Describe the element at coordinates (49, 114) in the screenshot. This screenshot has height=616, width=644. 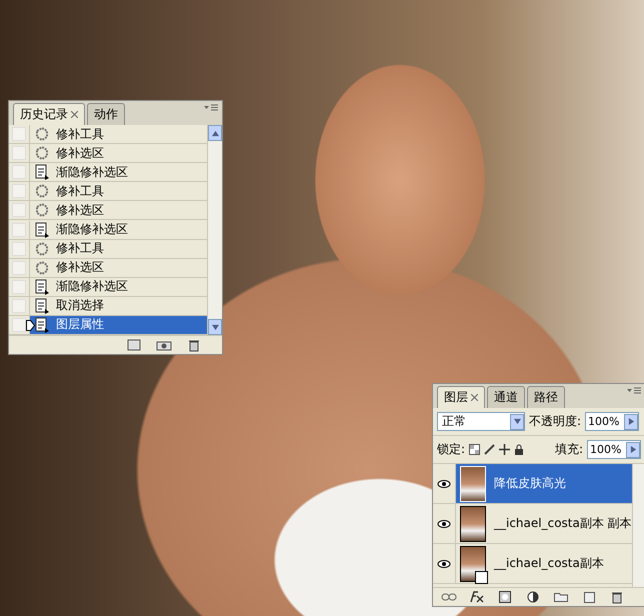
I see `panel-tab: 历史记录` at that location.